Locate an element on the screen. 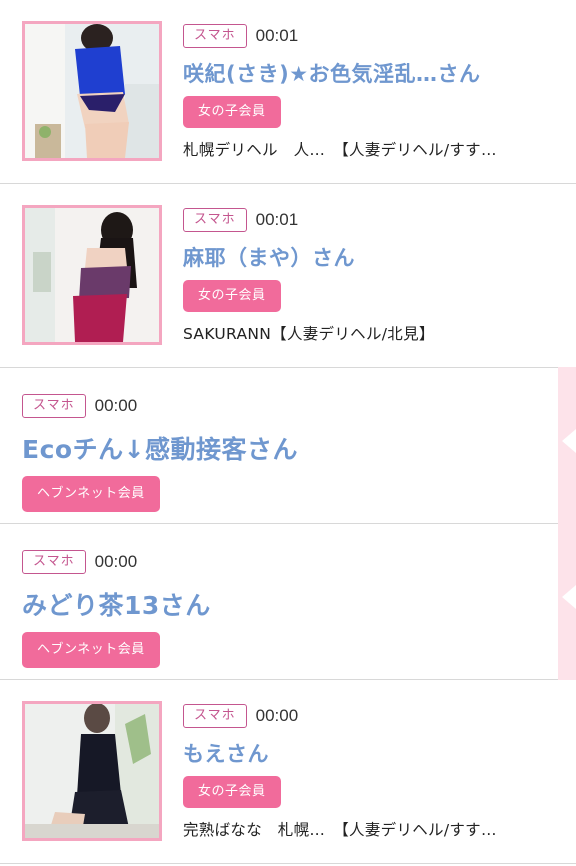 This screenshot has height=866, width=576. member-name-link: 咲紀(さき)★お色気淫乱…さん is located at coordinates (374, 73).